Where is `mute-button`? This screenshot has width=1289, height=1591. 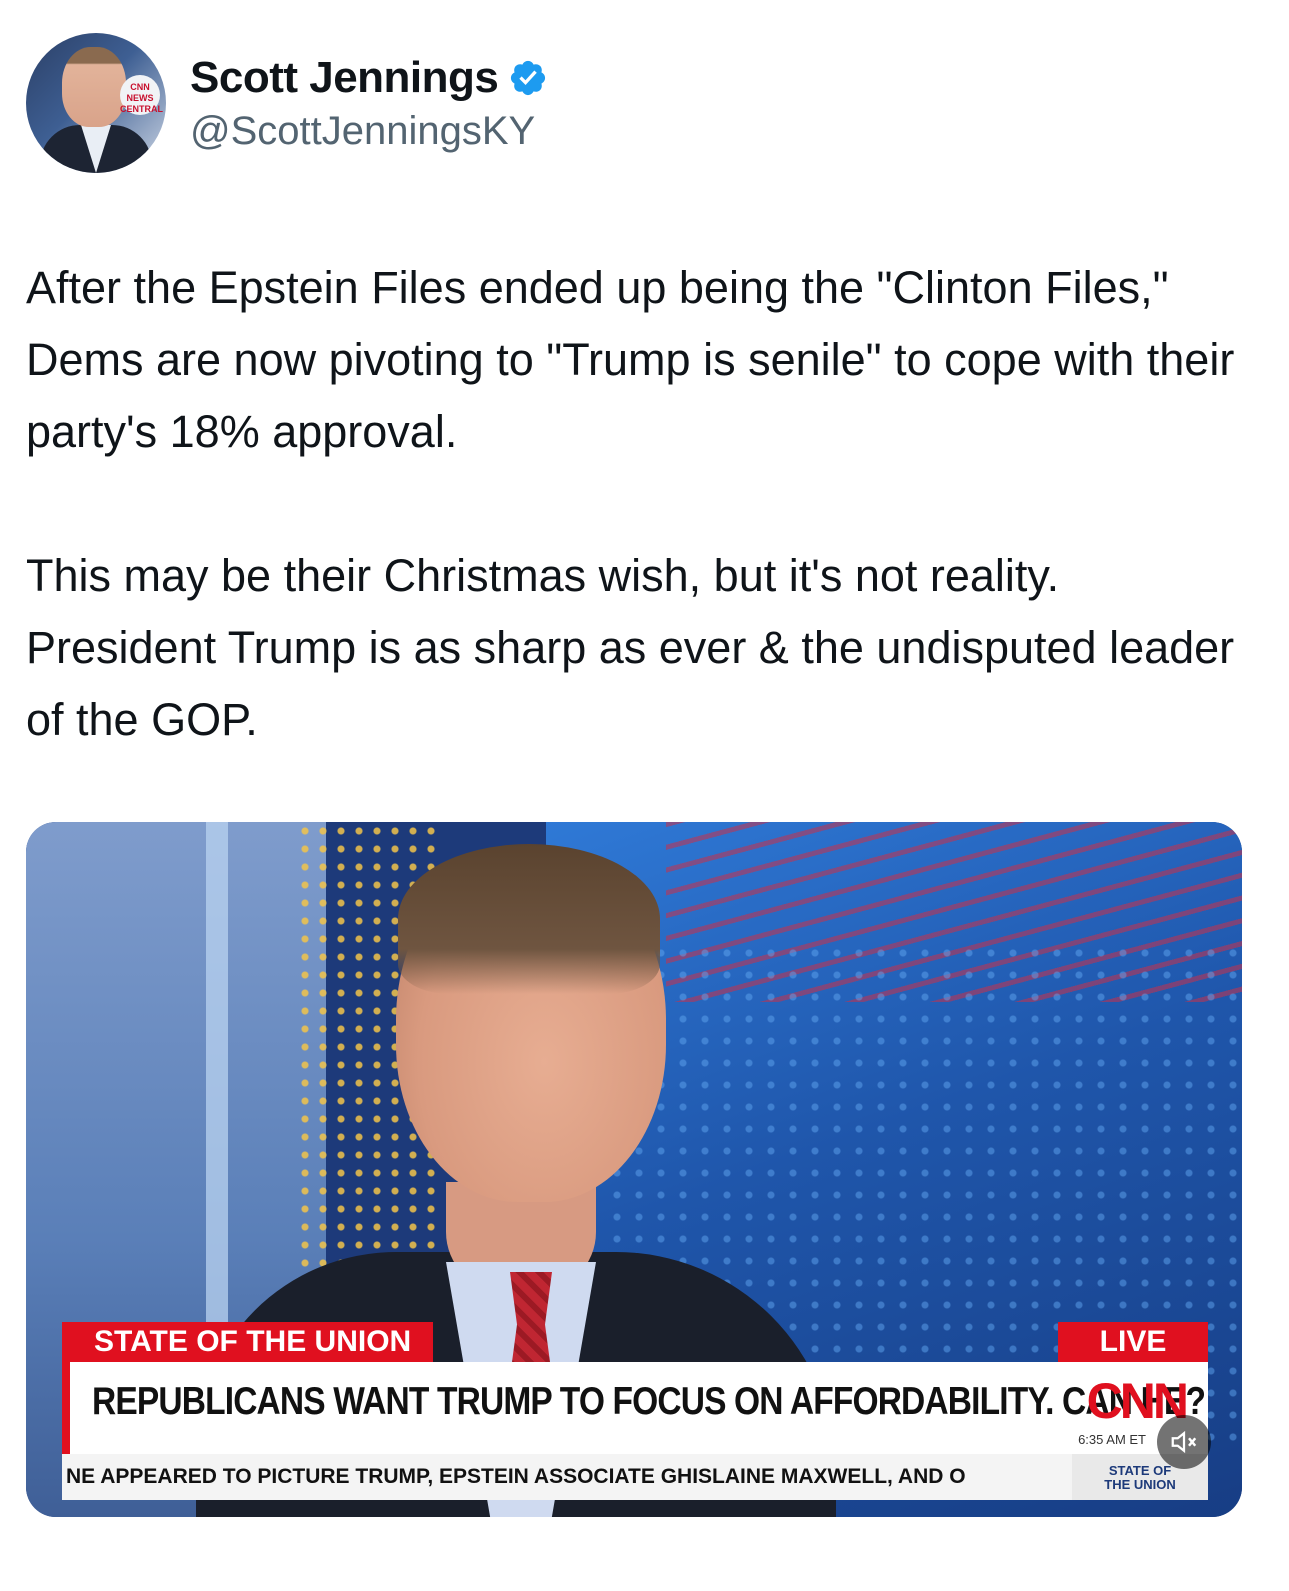
mute-button is located at coordinates (1184, 1442).